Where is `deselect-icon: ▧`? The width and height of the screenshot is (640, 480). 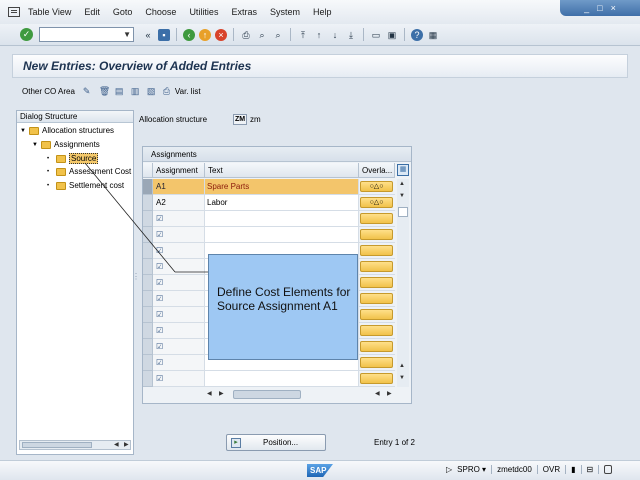
deselect-icon: ▧ is located at coordinates (152, 91).